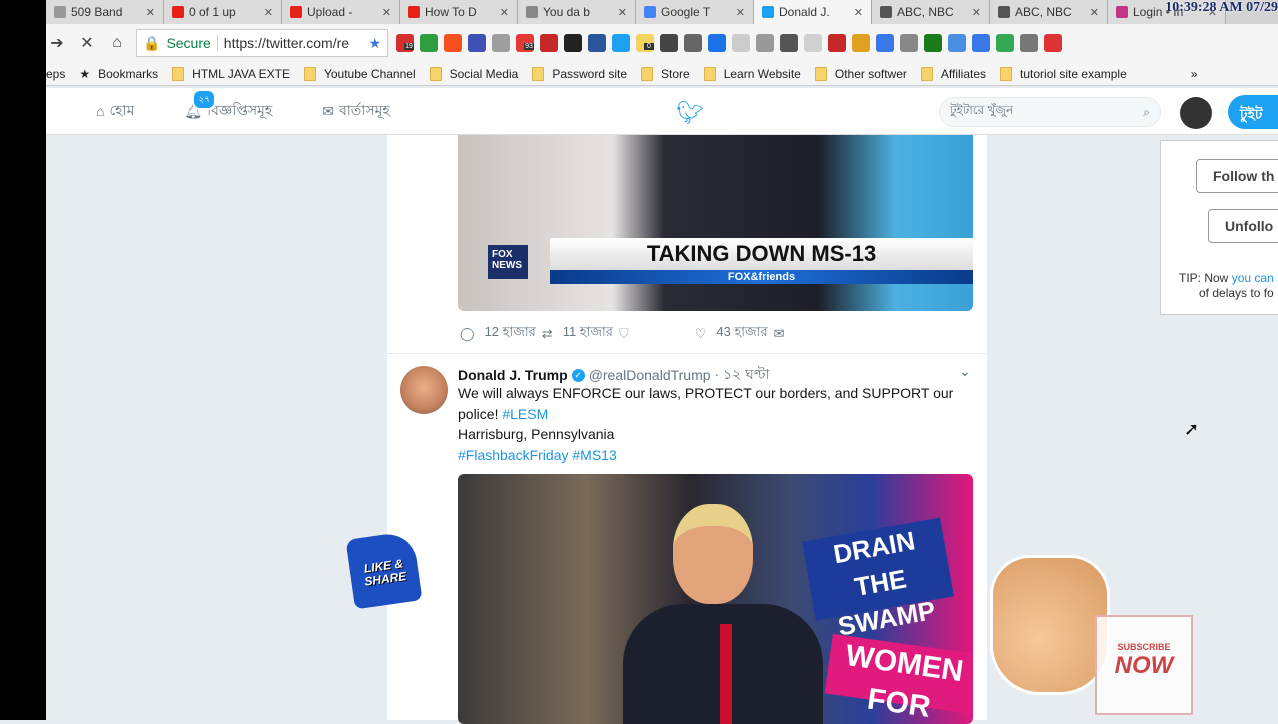  What do you see at coordinates (23, 360) in the screenshot?
I see `black-border` at bounding box center [23, 360].